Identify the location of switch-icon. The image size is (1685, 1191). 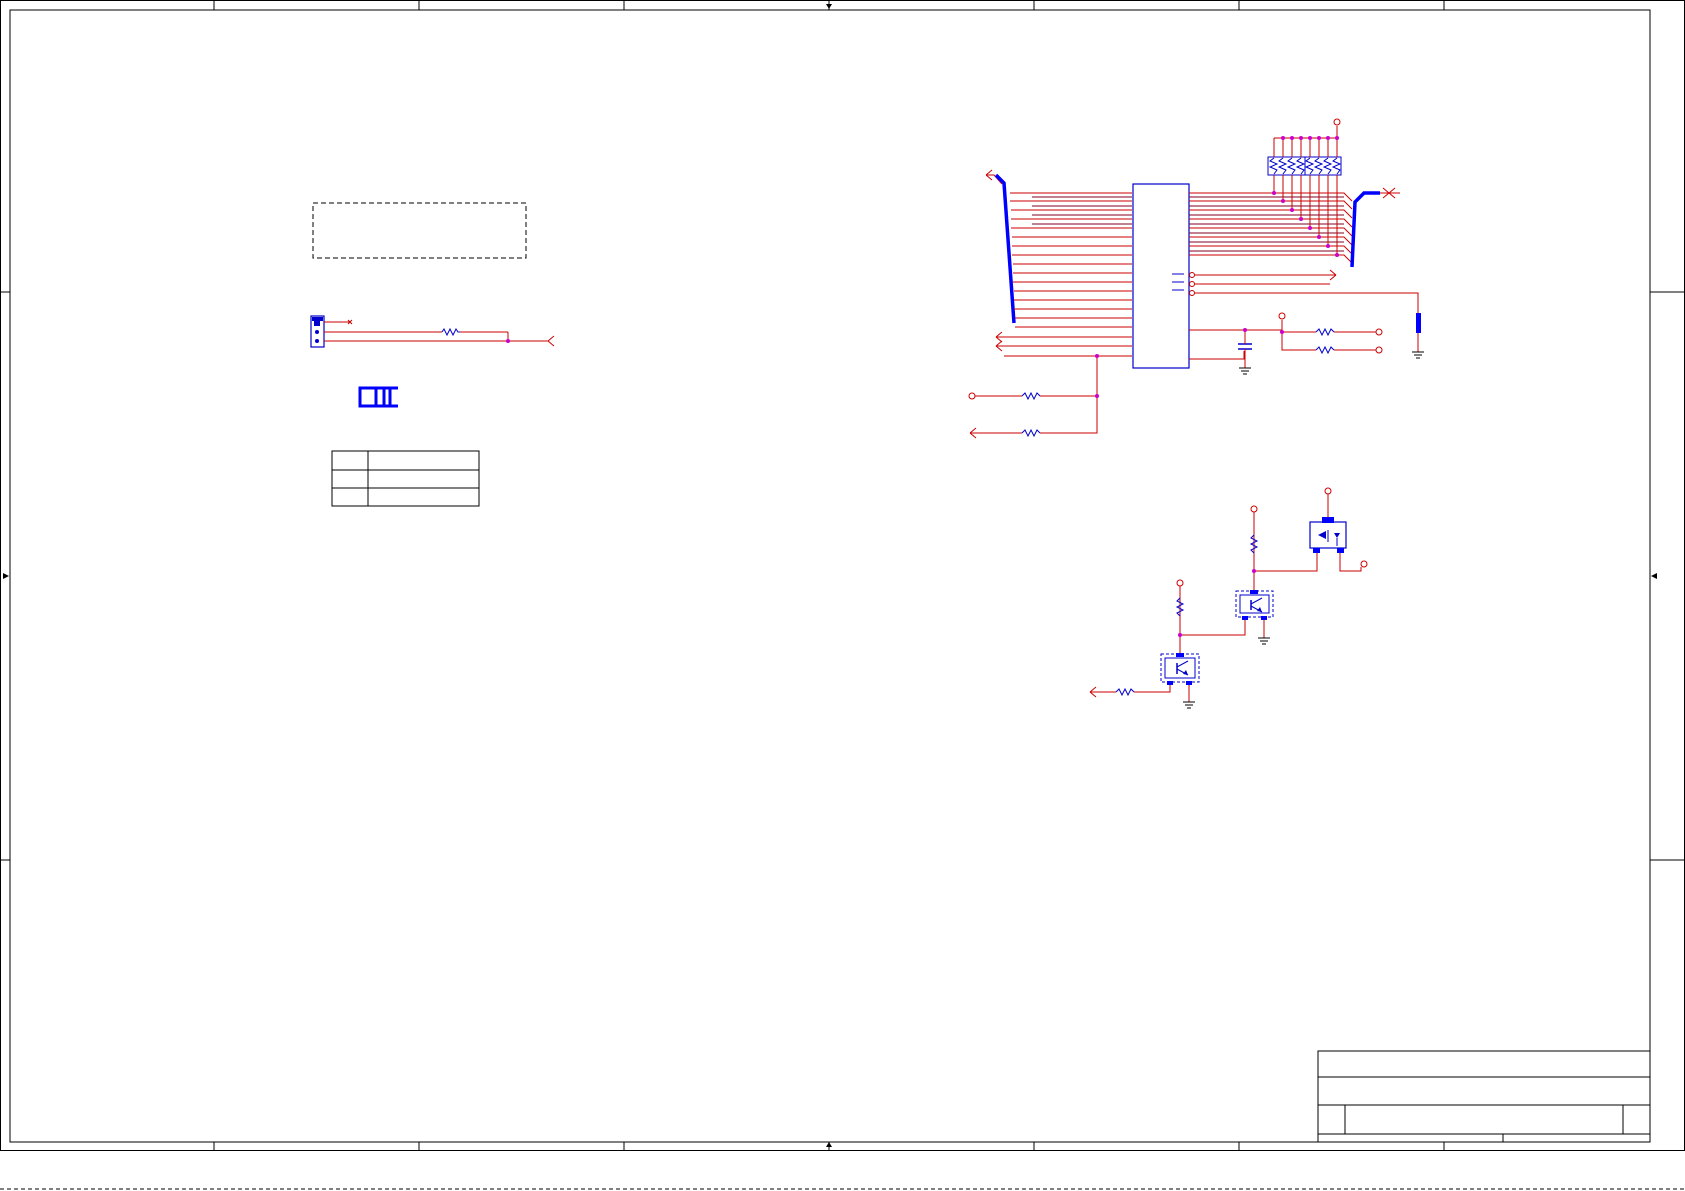
(378, 397).